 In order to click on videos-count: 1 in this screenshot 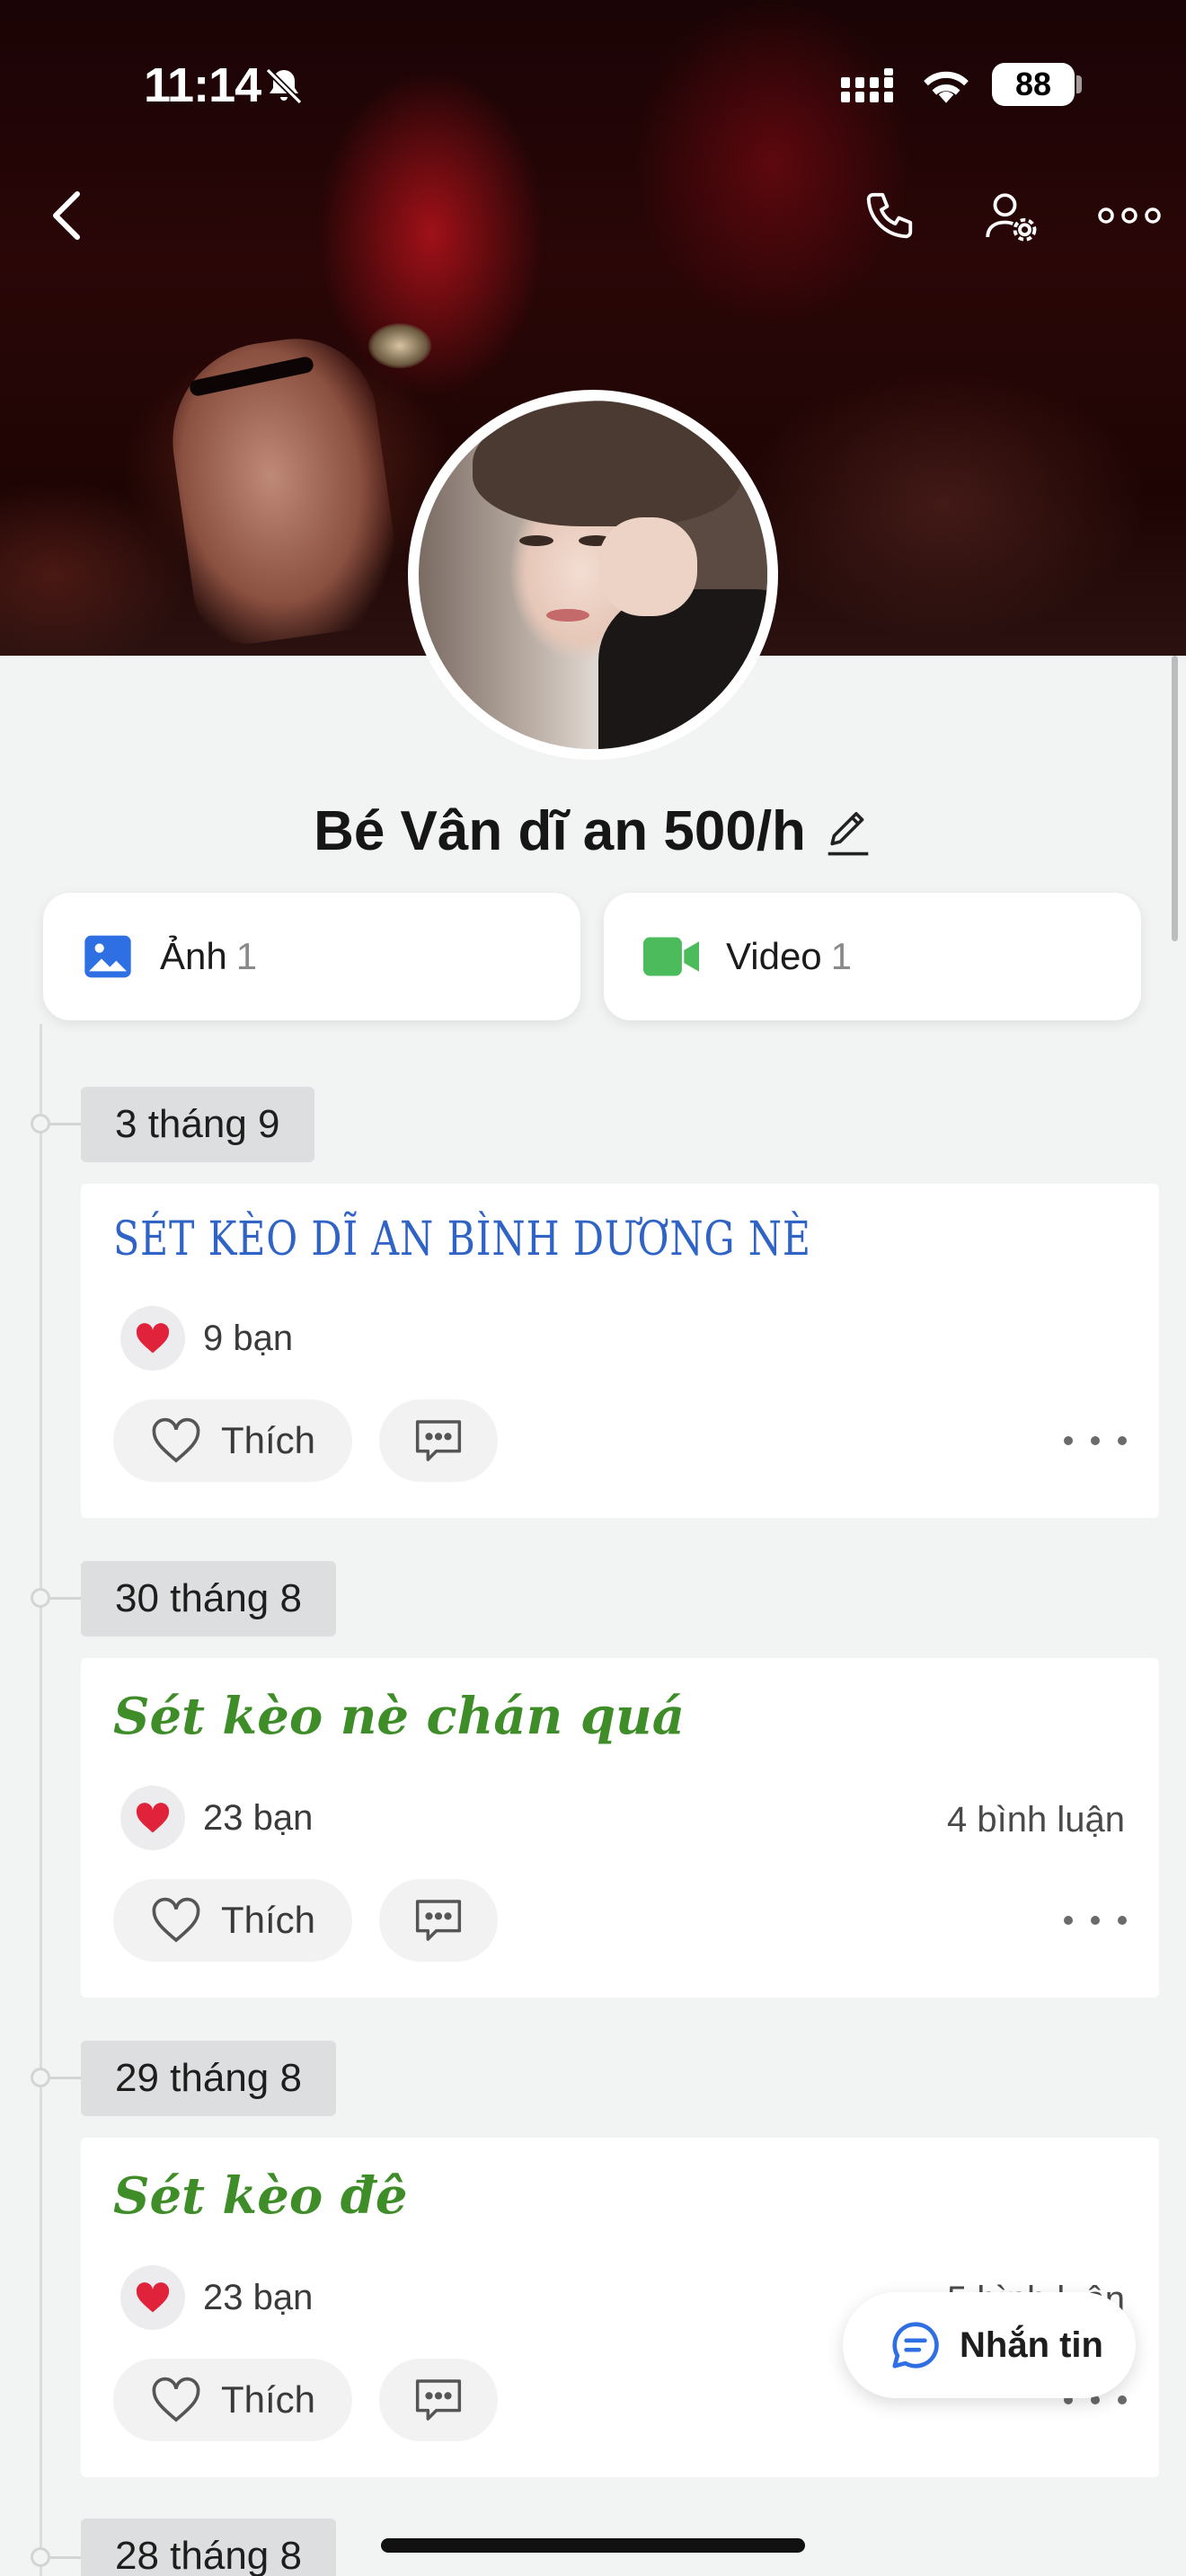, I will do `click(841, 956)`.